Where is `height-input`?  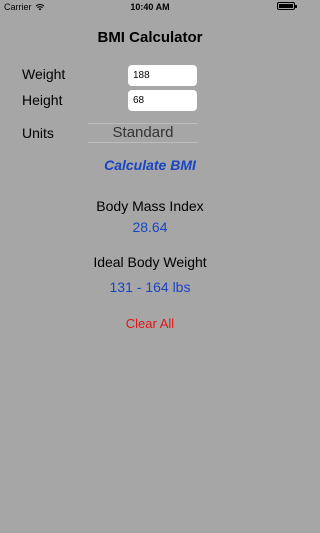
height-input is located at coordinates (162, 100).